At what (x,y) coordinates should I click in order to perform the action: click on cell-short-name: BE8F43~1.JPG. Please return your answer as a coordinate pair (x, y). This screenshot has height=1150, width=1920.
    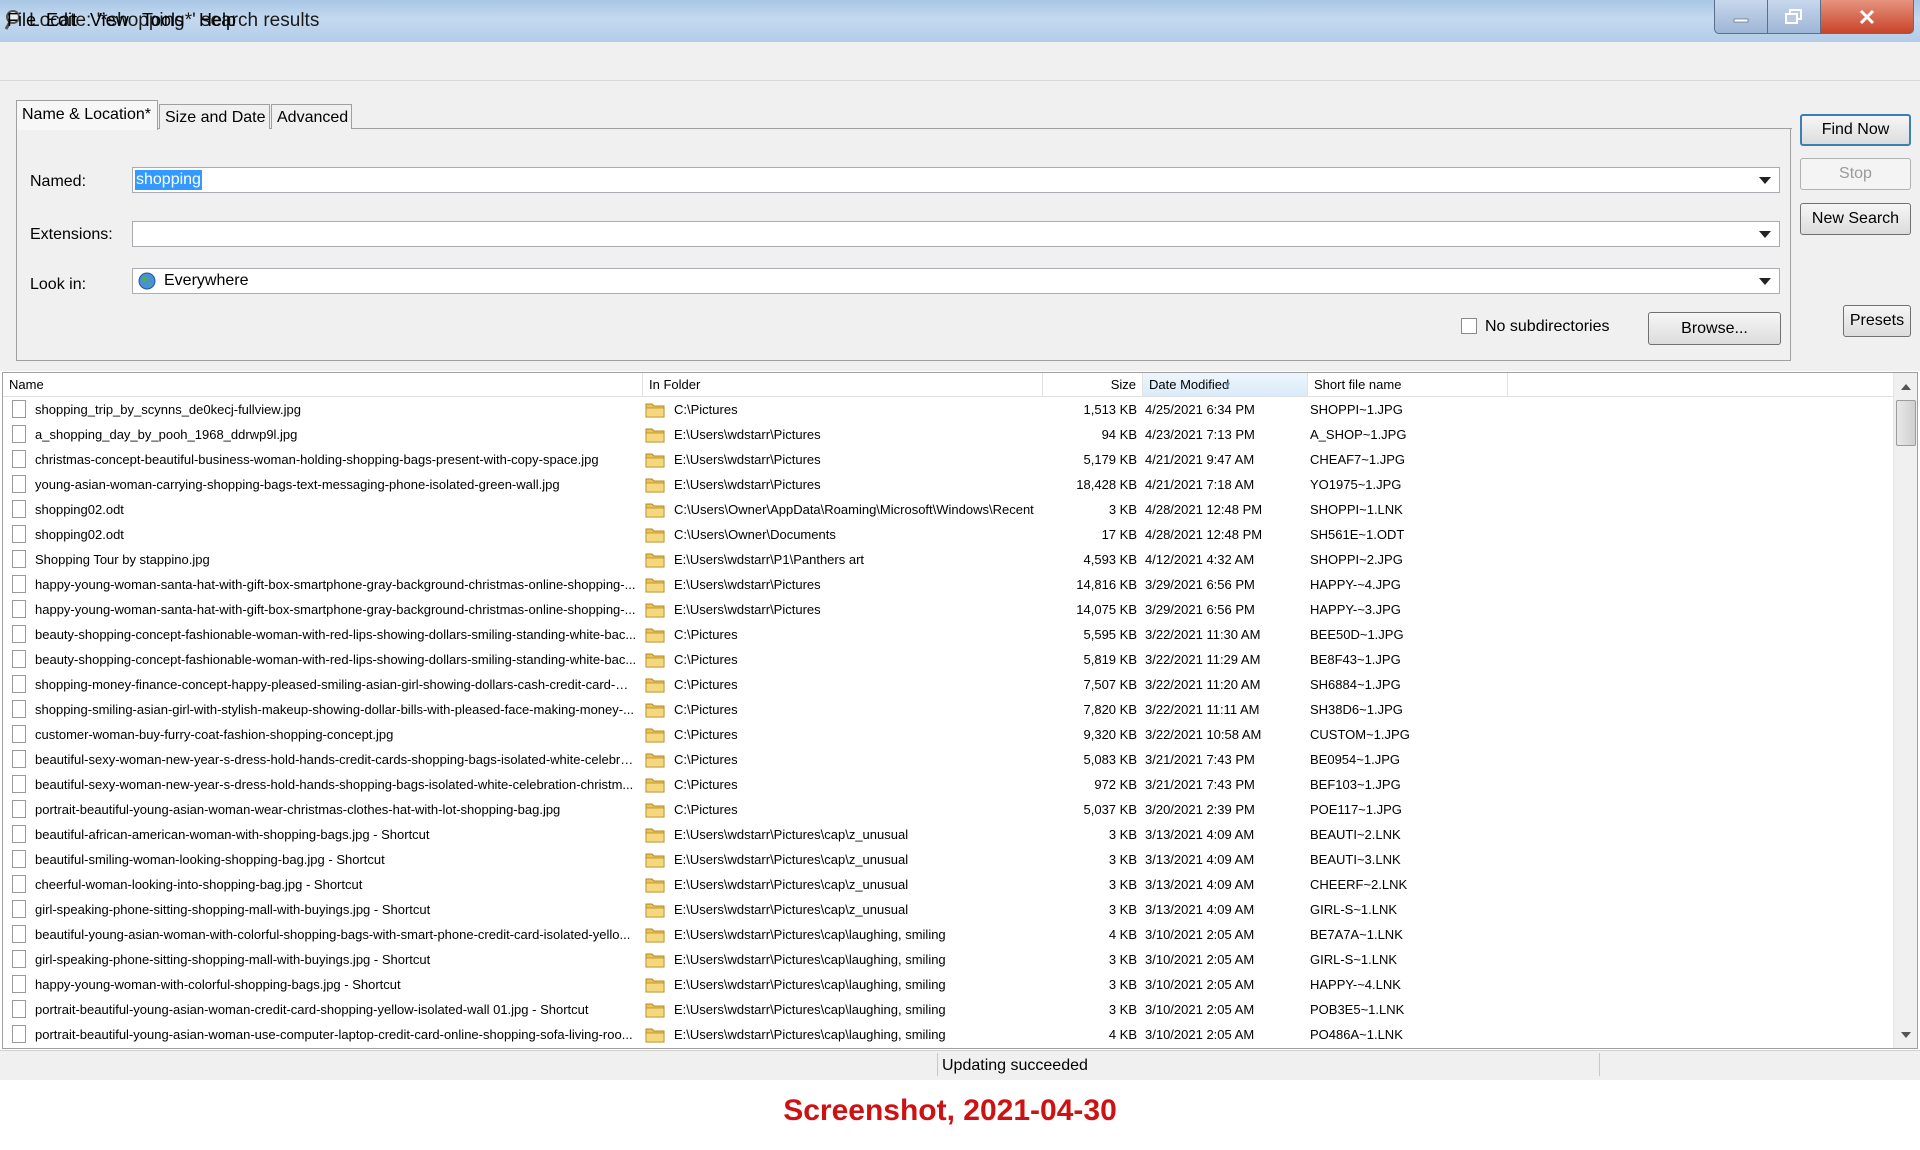
    Looking at the image, I should click on (1355, 659).